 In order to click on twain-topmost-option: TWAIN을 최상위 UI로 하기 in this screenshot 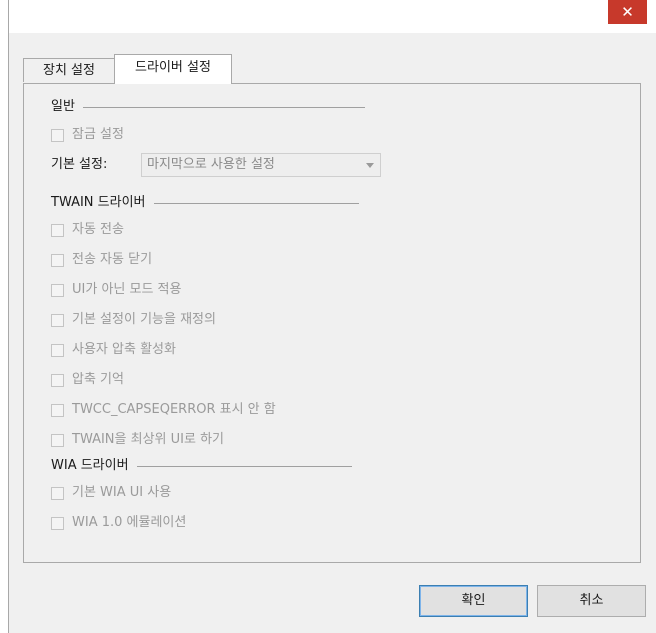, I will do `click(137, 440)`.